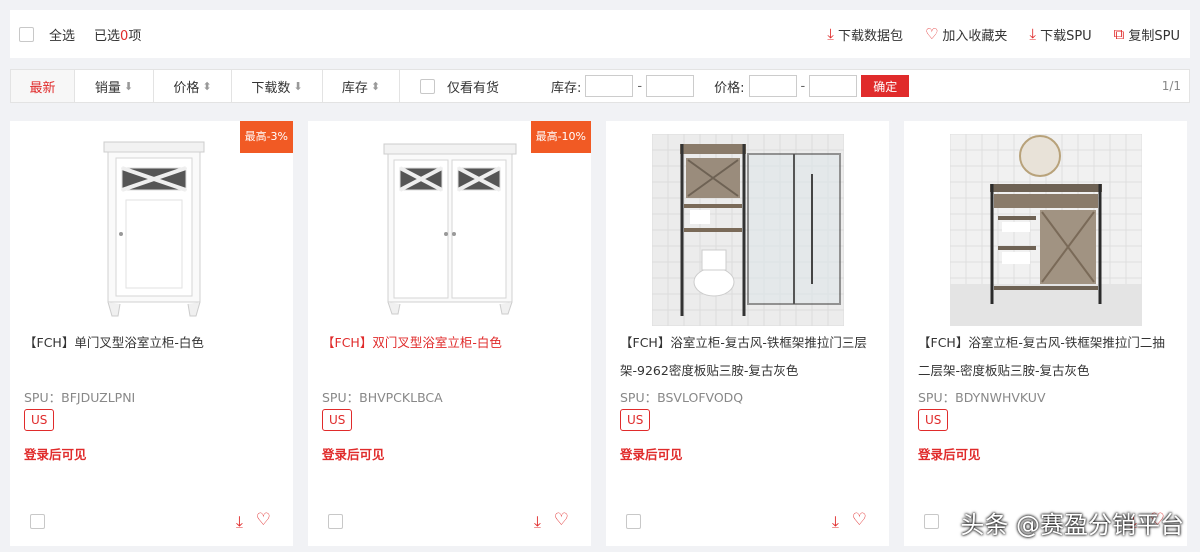  Describe the element at coordinates (151, 343) in the screenshot. I see `product-title: 【FCH】单门叉型浴室立柜-白色` at that location.